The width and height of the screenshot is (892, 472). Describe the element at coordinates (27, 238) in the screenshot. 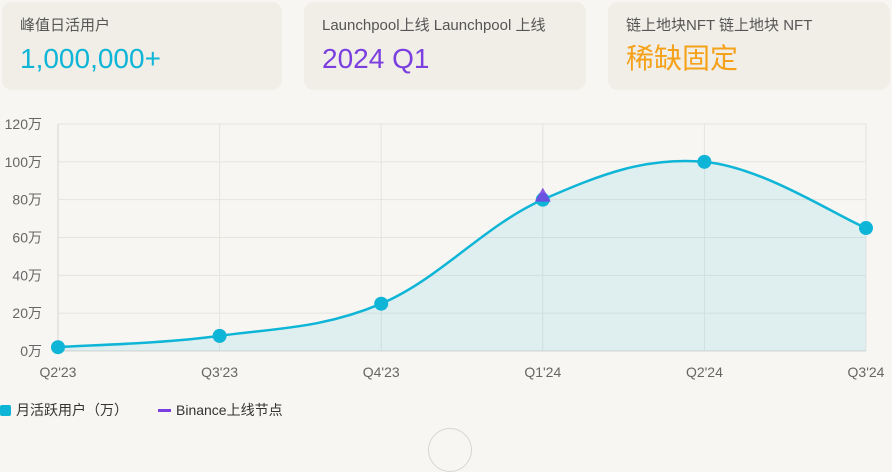

I see `y-tick-label: 60万` at that location.